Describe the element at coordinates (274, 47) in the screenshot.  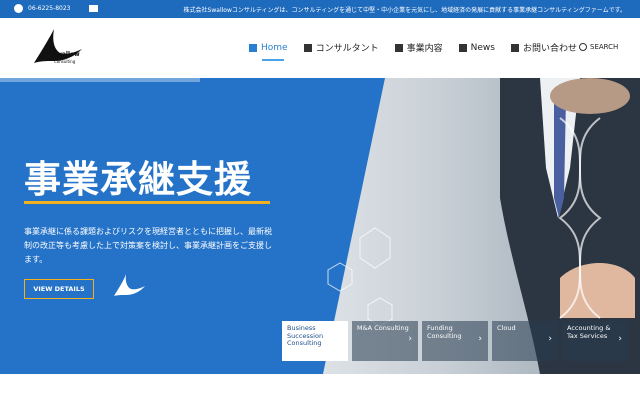
I see `nav-label: Home` at that location.